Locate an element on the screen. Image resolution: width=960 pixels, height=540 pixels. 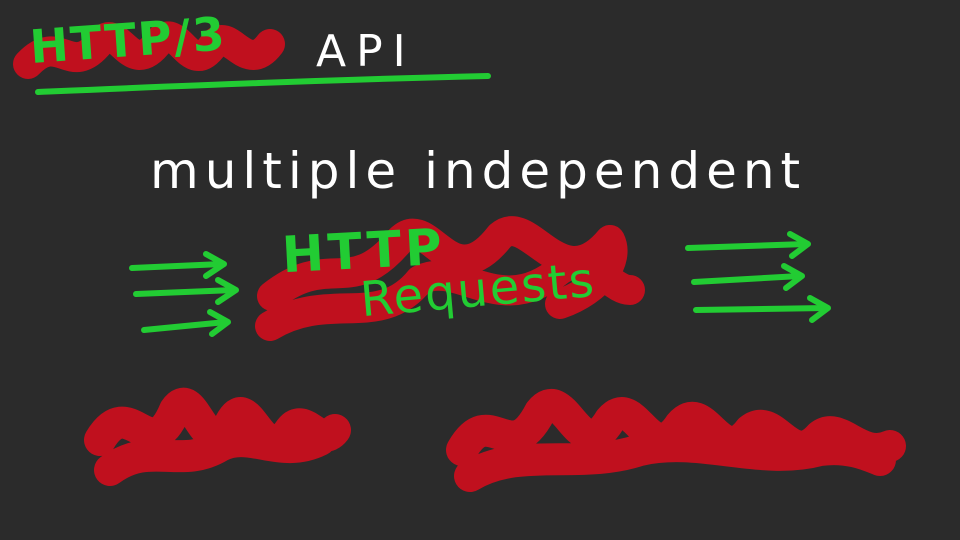
title-underline is located at coordinates (263, 84).